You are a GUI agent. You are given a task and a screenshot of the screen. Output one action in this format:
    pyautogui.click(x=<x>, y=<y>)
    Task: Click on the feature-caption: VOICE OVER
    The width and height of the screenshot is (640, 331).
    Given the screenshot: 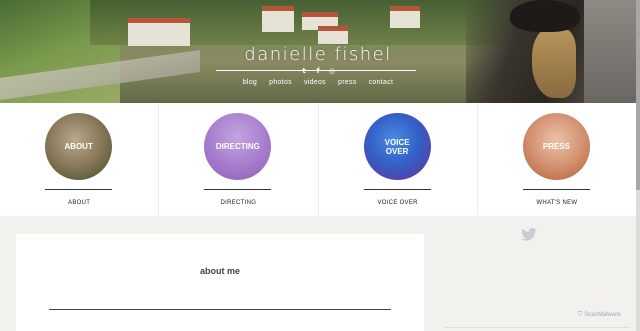 What is the action you would take?
    pyautogui.click(x=398, y=203)
    